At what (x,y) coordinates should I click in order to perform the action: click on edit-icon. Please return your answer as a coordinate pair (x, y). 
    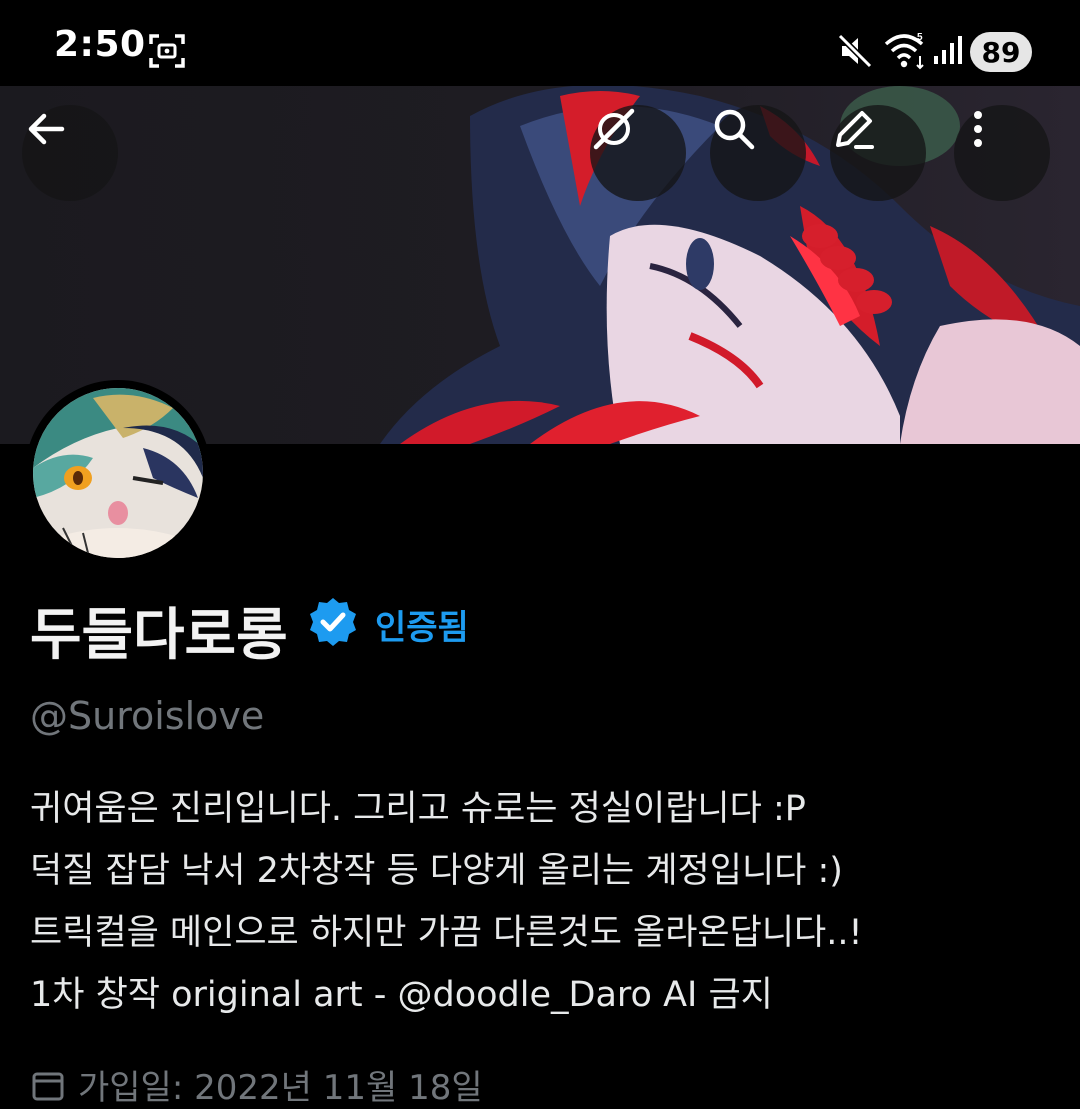
    Looking at the image, I should click on (855, 130).